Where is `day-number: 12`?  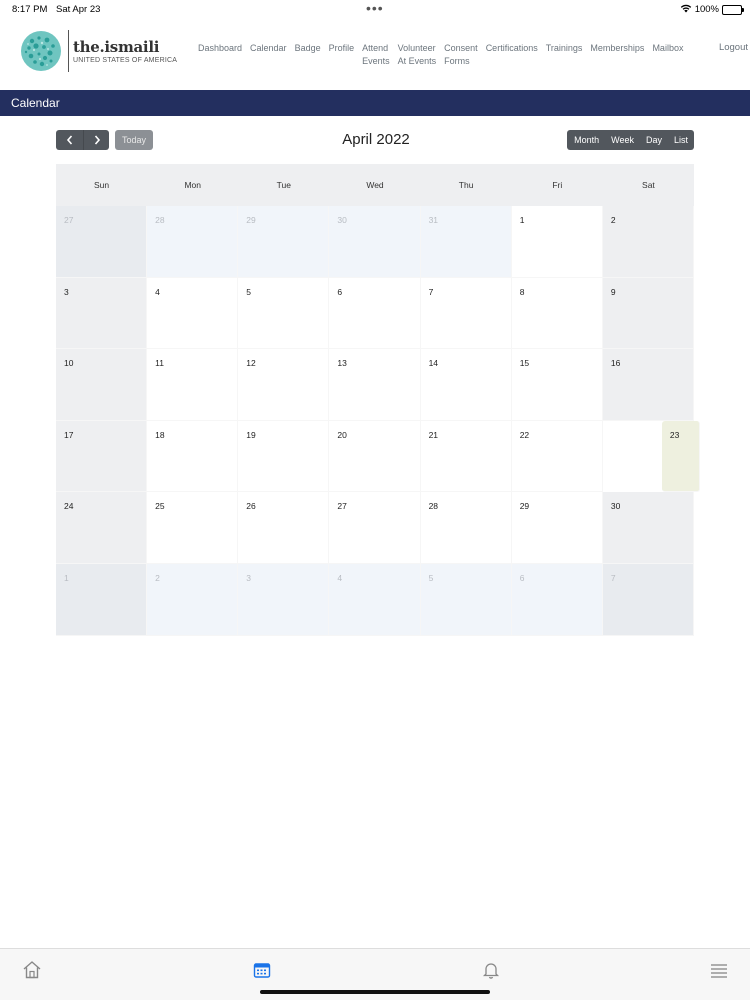 day-number: 12 is located at coordinates (251, 363).